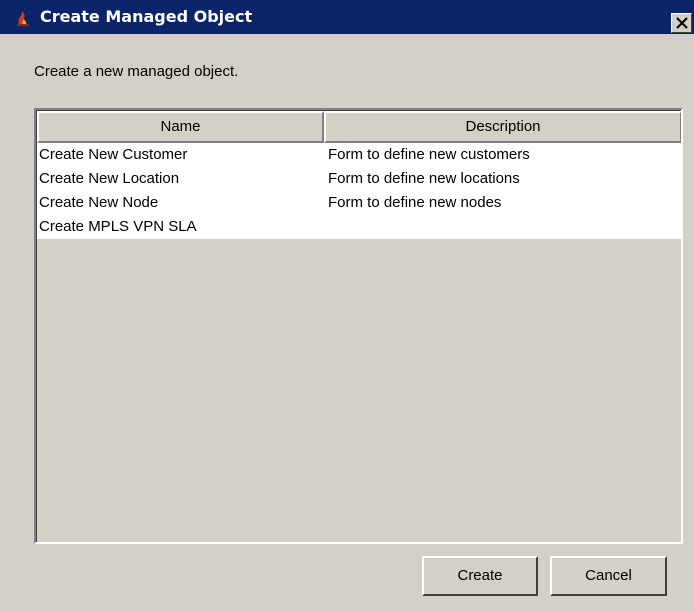  I want to click on cell-description, so click(504, 227).